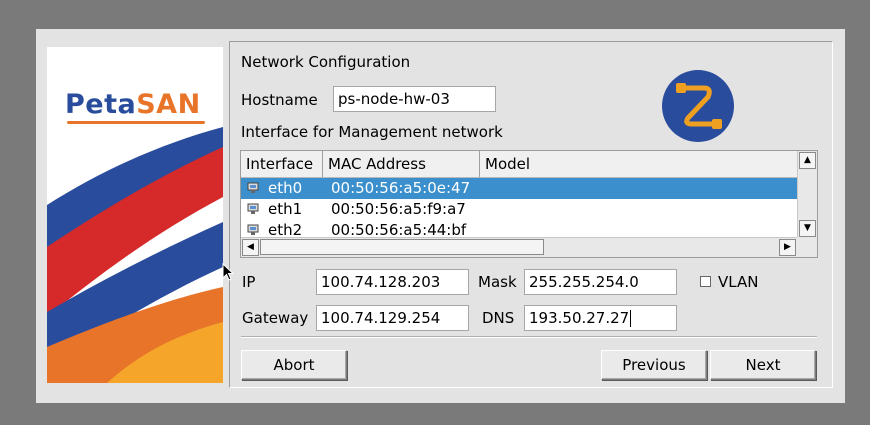  Describe the element at coordinates (136, 122) in the screenshot. I see `logo-underline` at that location.